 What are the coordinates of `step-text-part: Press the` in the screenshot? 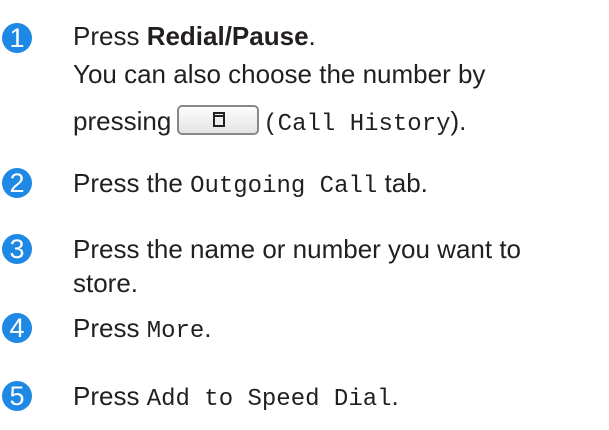 It's located at (132, 183).